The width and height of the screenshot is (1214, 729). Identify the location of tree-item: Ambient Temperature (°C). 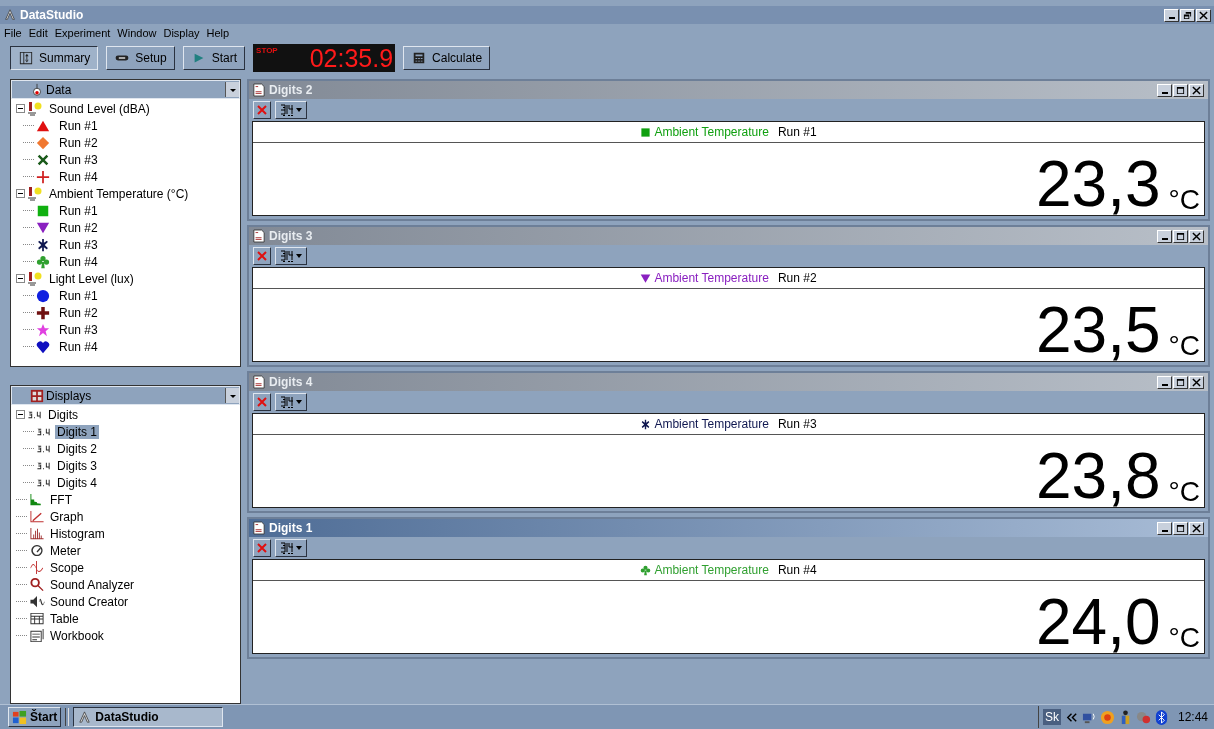
(119, 193).